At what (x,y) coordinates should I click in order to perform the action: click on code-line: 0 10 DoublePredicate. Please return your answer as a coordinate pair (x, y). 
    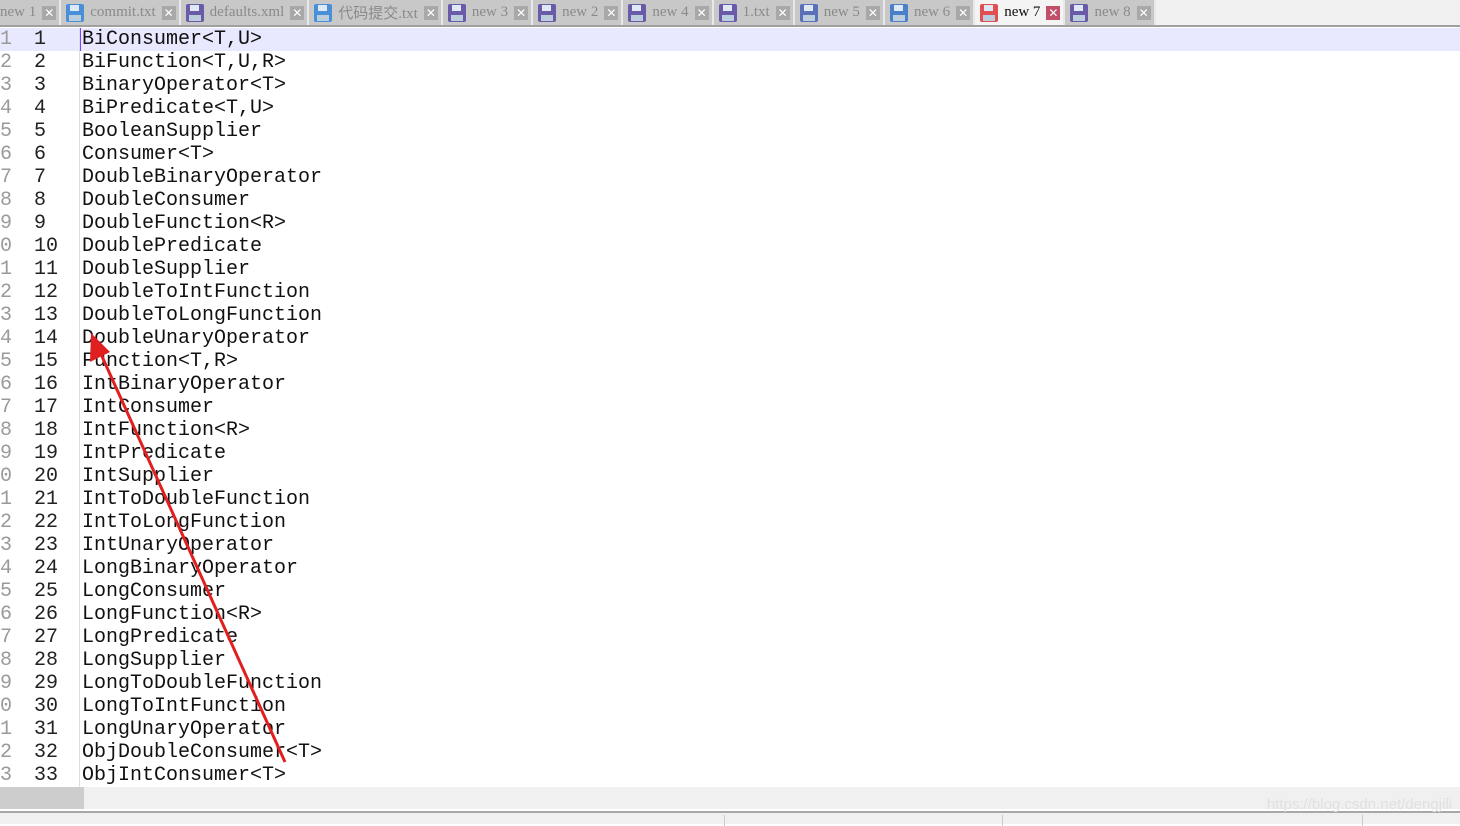
    Looking at the image, I should click on (730, 246).